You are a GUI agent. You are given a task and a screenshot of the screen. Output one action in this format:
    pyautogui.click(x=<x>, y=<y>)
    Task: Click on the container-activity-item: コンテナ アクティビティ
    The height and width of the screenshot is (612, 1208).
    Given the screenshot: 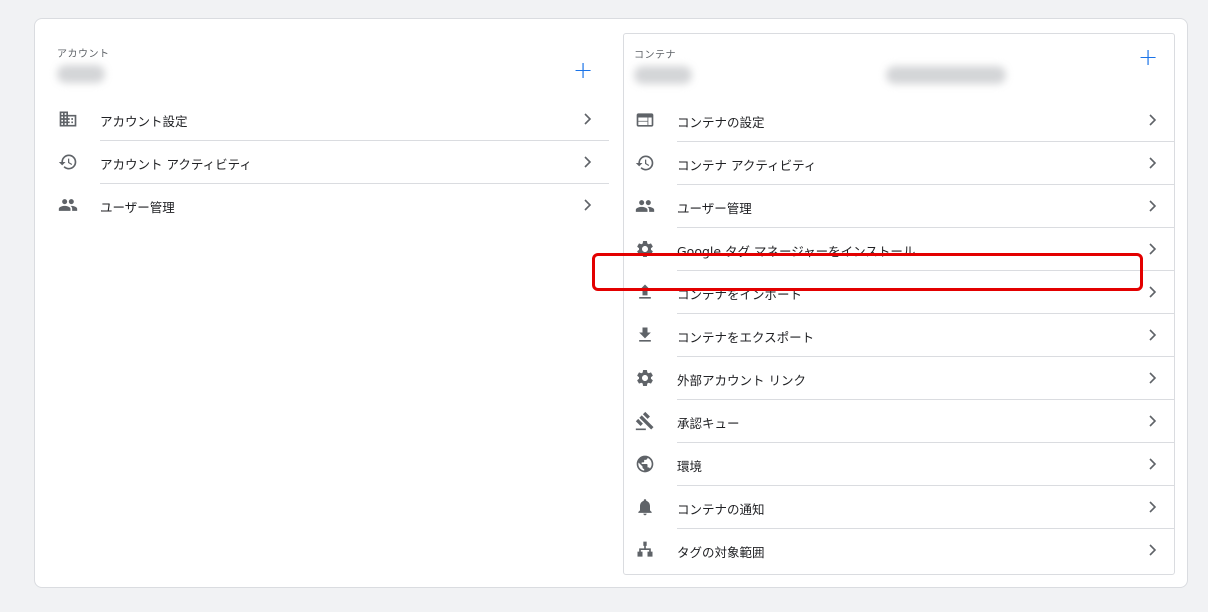 What is the action you would take?
    pyautogui.click(x=899, y=163)
    